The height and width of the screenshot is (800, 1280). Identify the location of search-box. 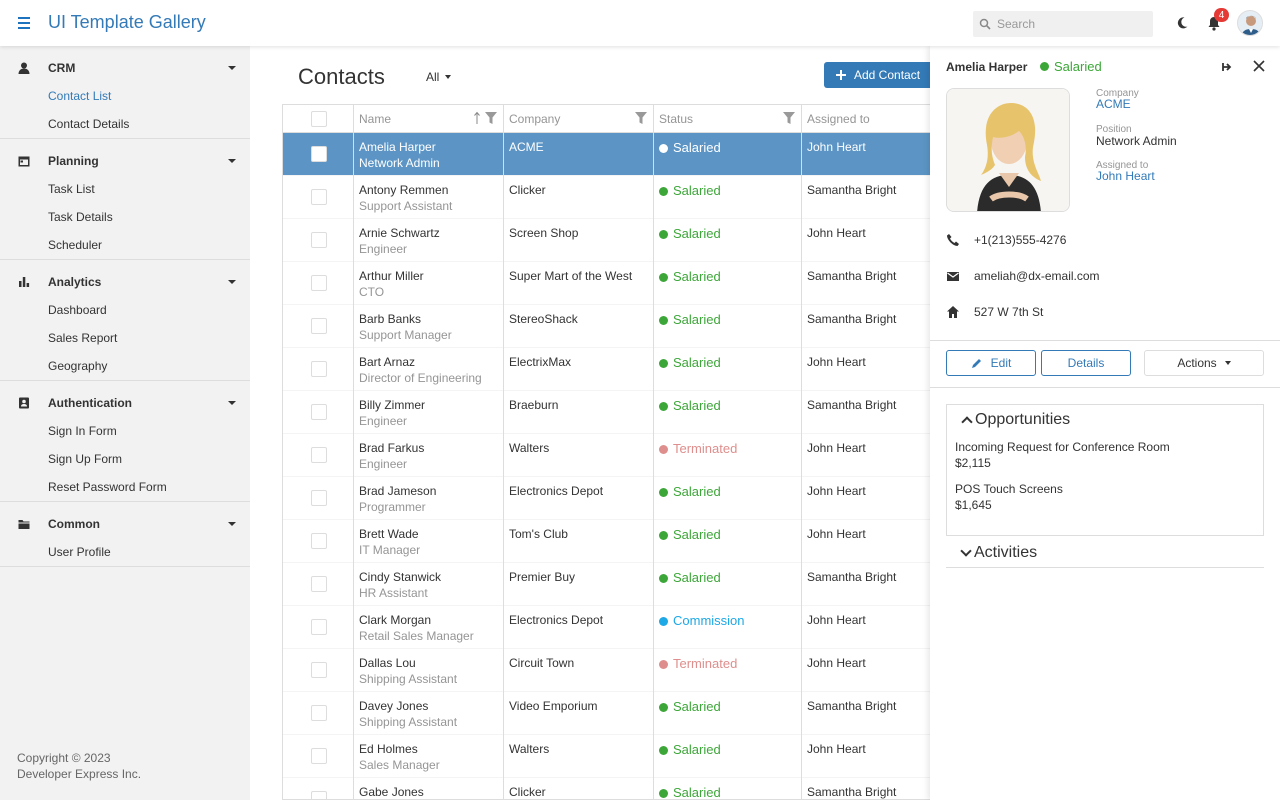
(1063, 24).